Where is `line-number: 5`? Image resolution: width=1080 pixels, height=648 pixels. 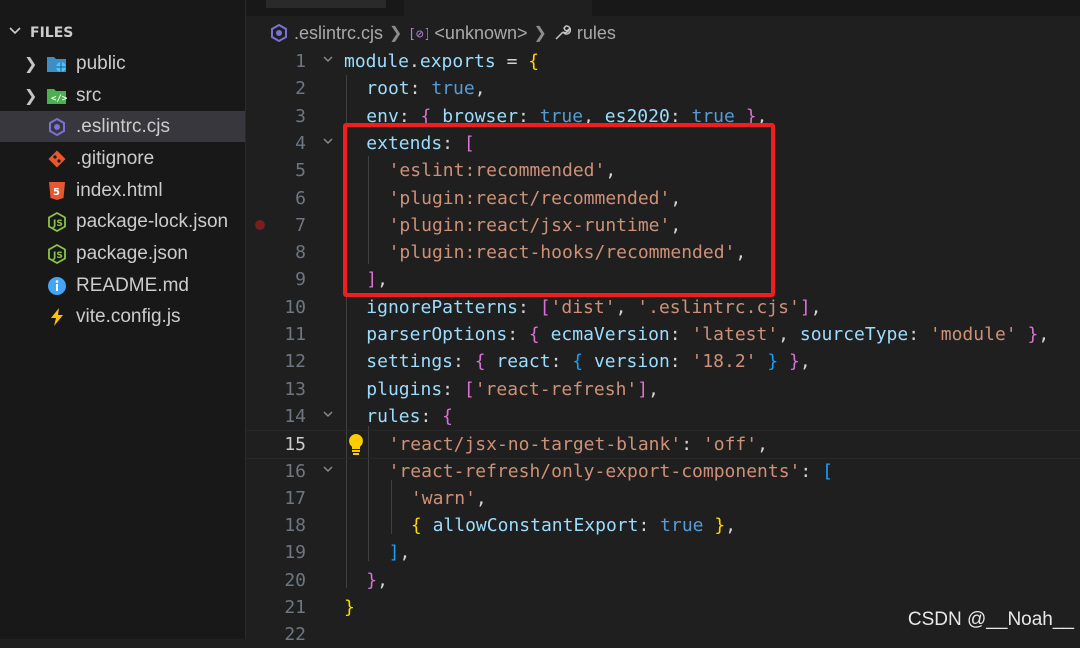
line-number: 5 is located at coordinates (300, 171).